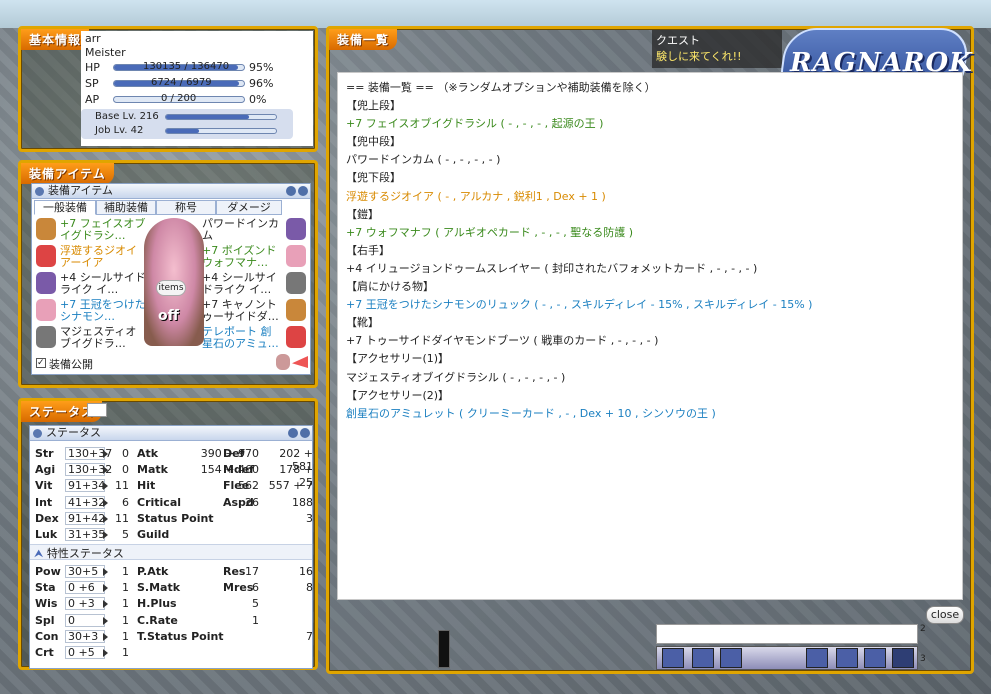 Image resolution: width=991 pixels, height=694 pixels. What do you see at coordinates (65, 207) in the screenshot?
I see `tab-general: 一般装備` at bounding box center [65, 207].